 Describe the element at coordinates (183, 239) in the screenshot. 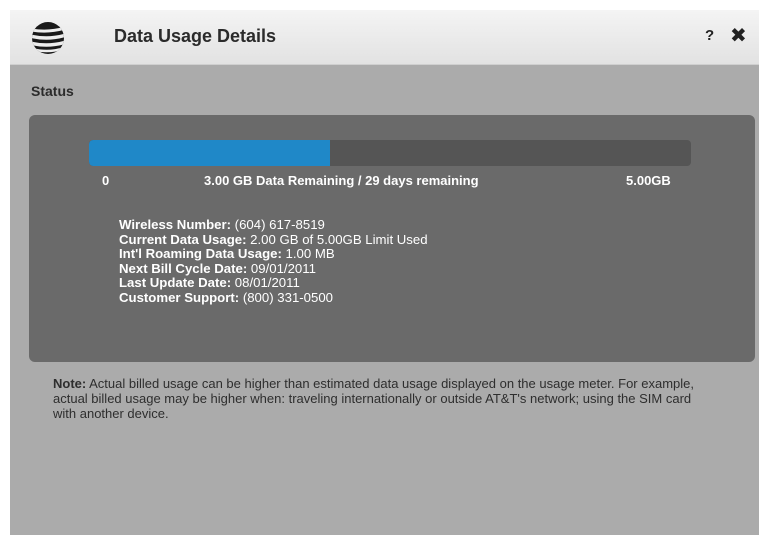

I see `detail-label: Current Data Usage:` at that location.